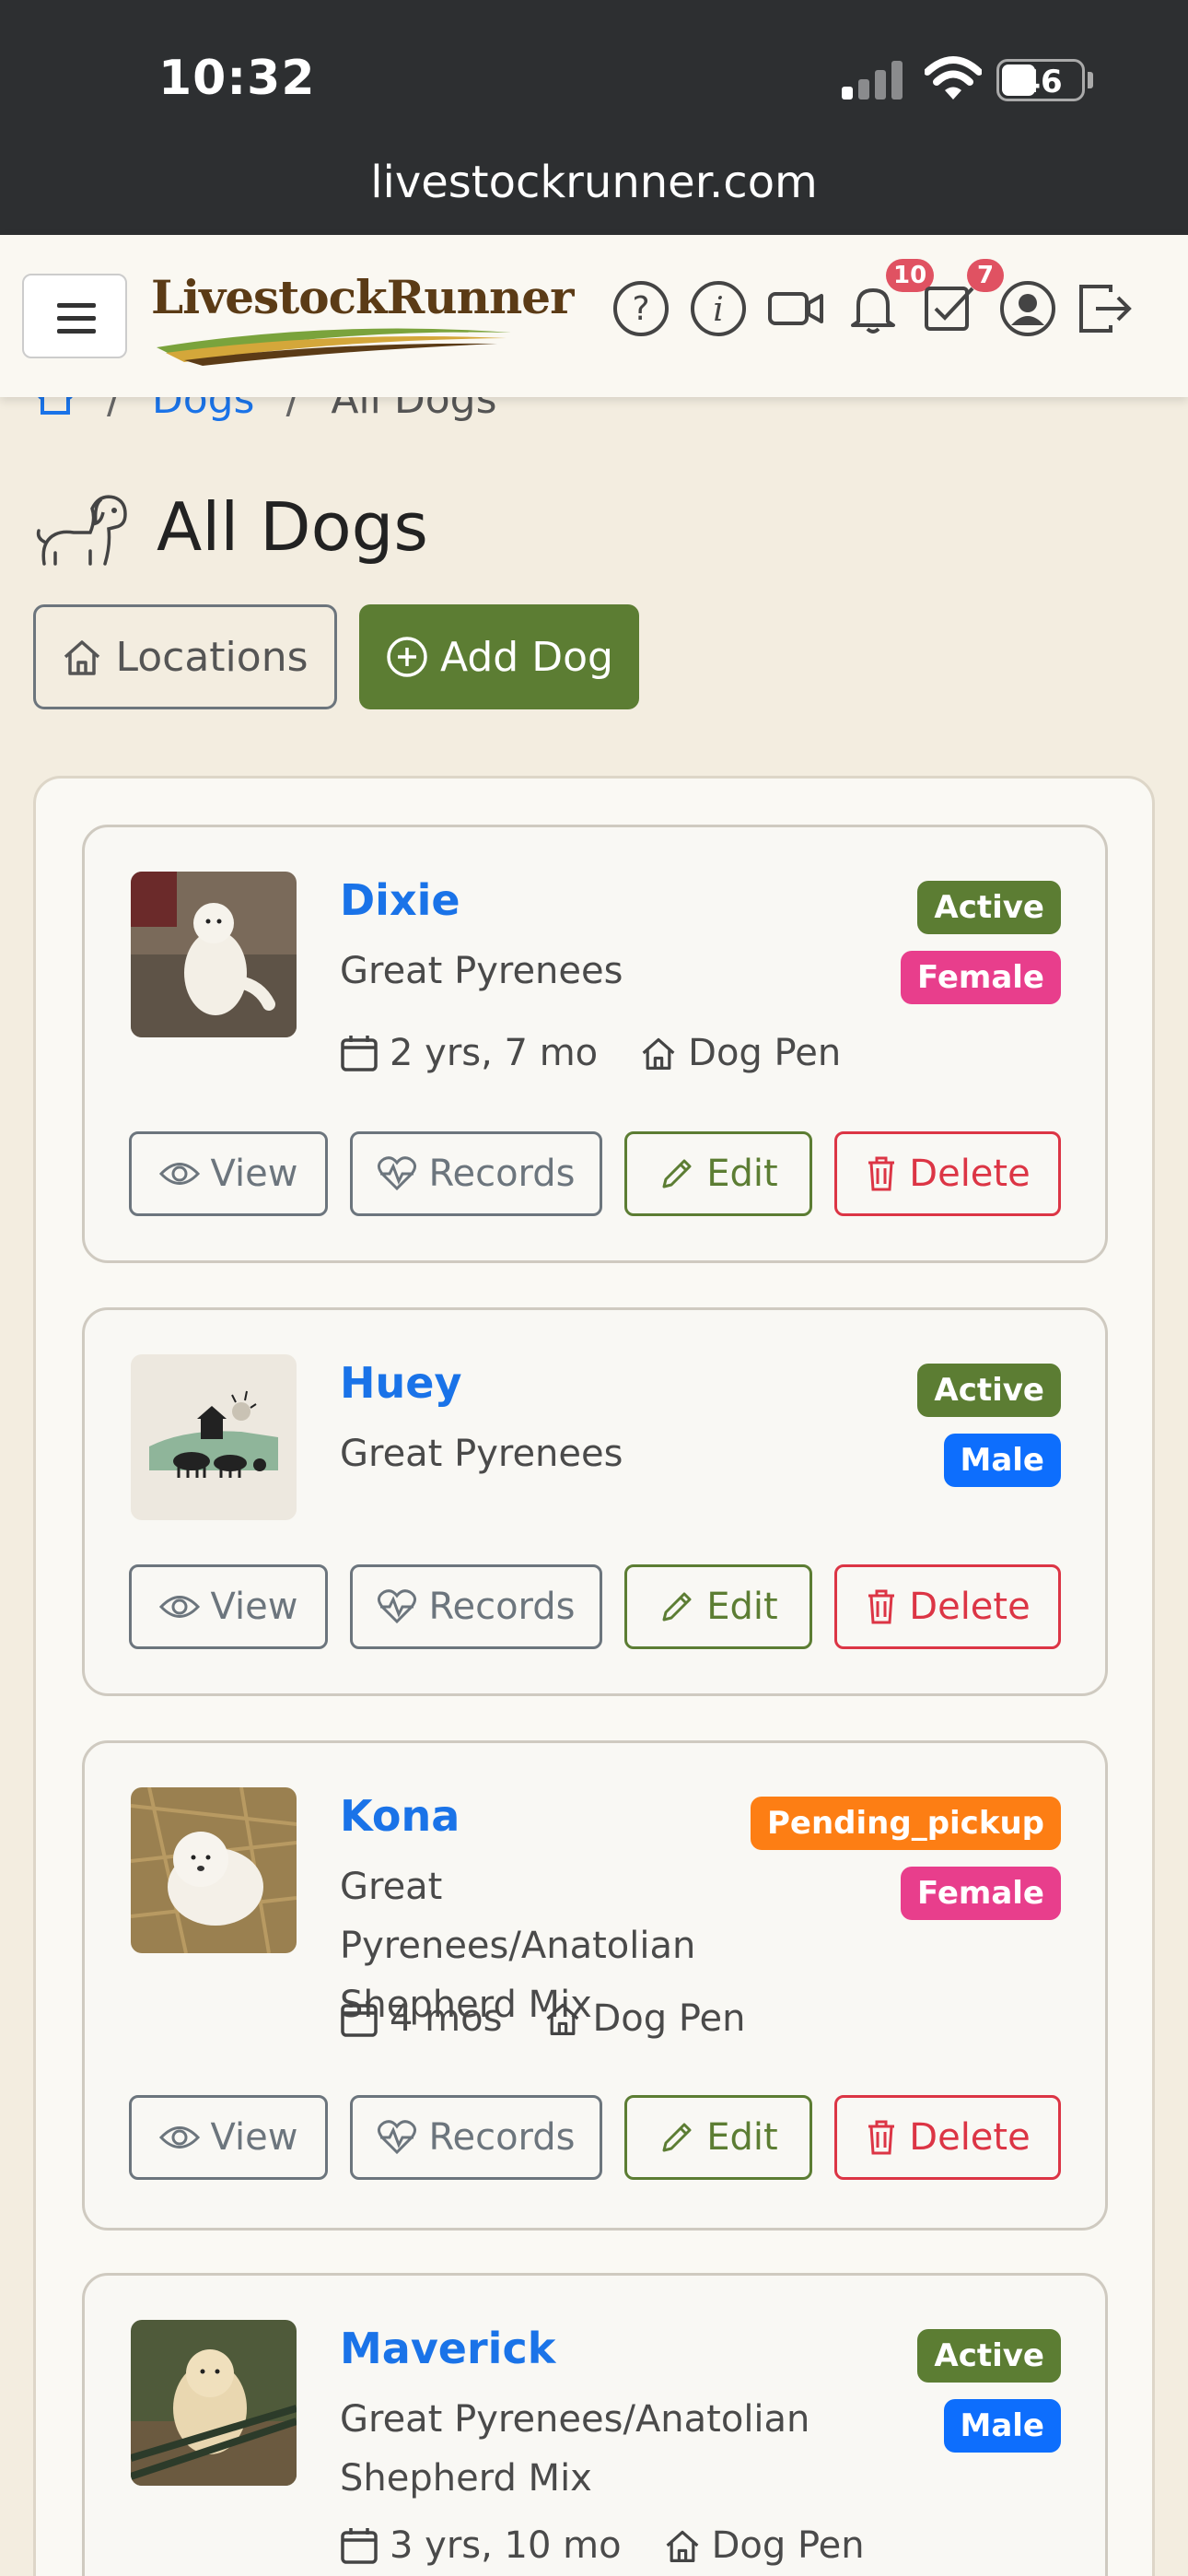 This screenshot has height=2576, width=1188. I want to click on info-icon: i, so click(719, 308).